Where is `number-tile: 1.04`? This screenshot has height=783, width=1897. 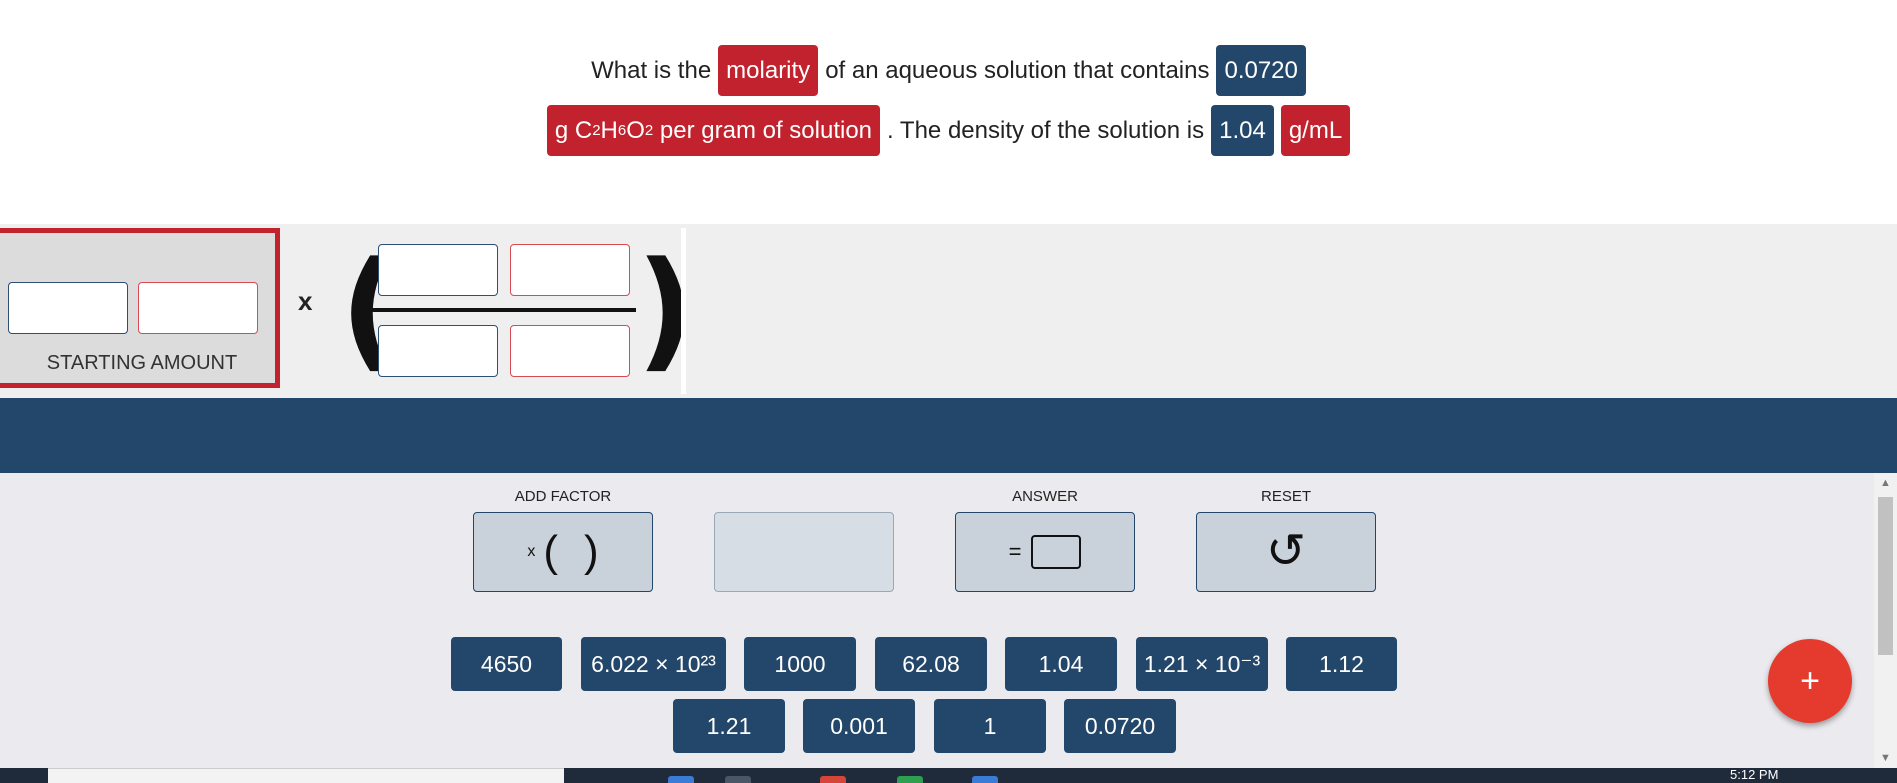
number-tile: 1.04 is located at coordinates (1061, 664).